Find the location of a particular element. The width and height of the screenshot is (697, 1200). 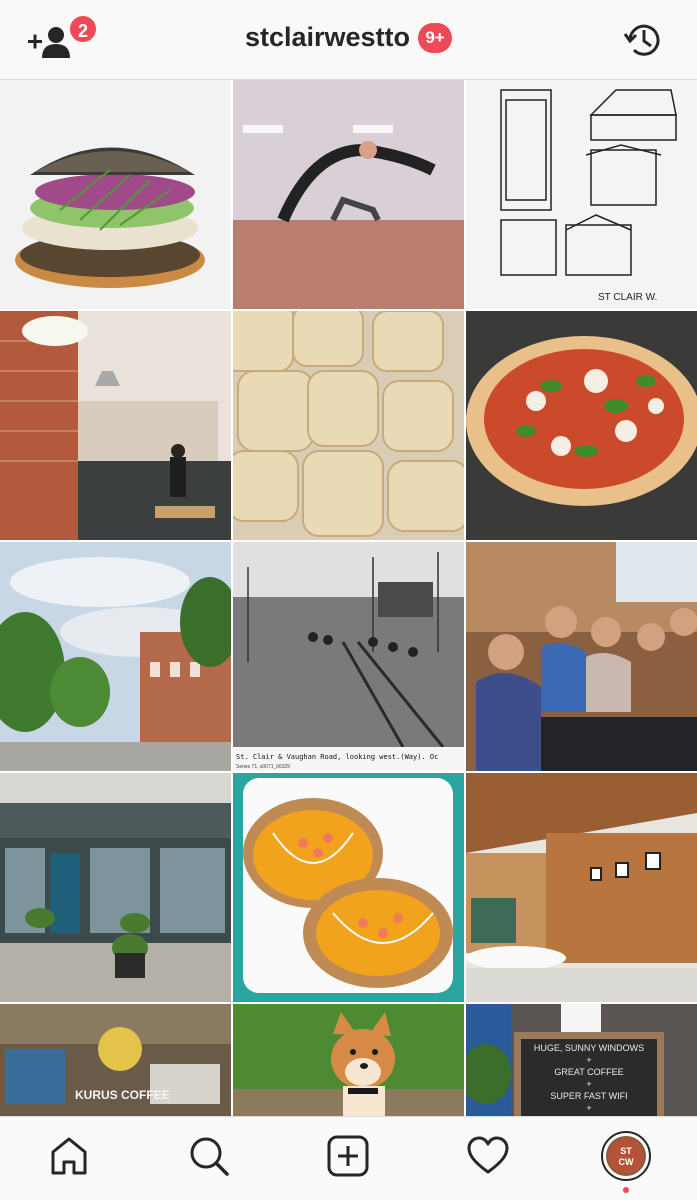

coffee-shop-image: KURUS COFFEE is located at coordinates (115, 1060).